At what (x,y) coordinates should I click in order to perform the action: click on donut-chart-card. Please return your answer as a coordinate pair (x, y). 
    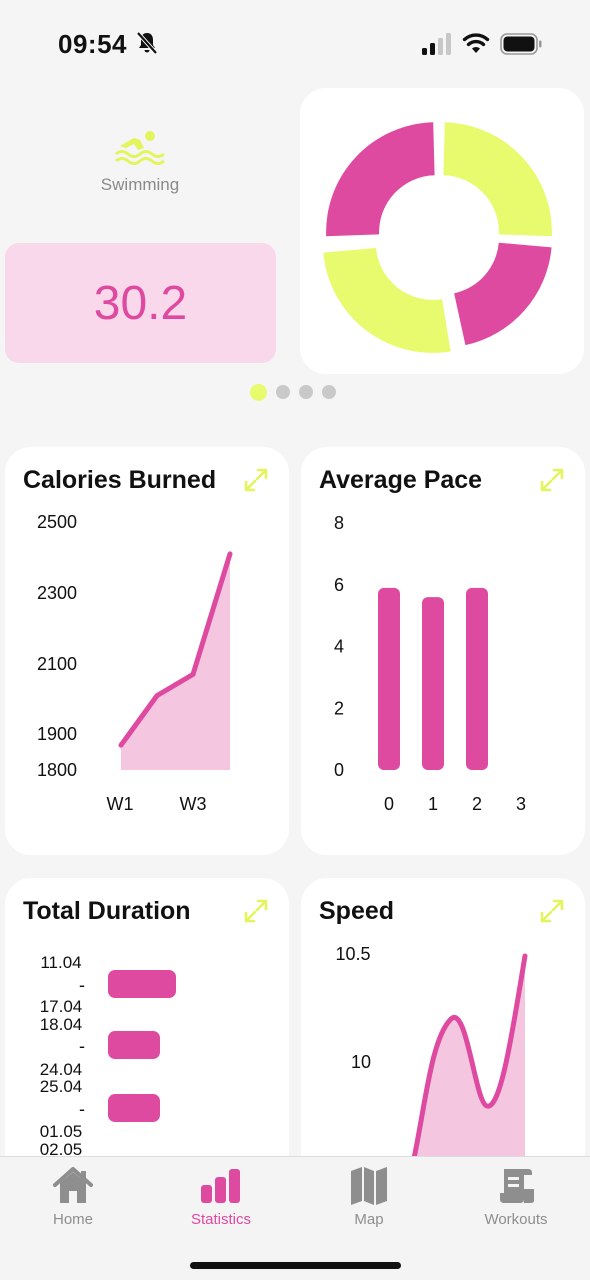
    Looking at the image, I should click on (442, 231).